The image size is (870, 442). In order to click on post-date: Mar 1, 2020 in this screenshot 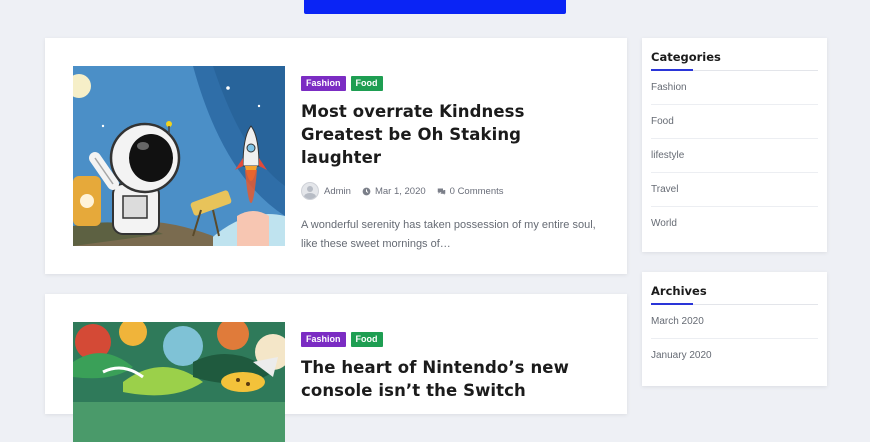, I will do `click(394, 191)`.